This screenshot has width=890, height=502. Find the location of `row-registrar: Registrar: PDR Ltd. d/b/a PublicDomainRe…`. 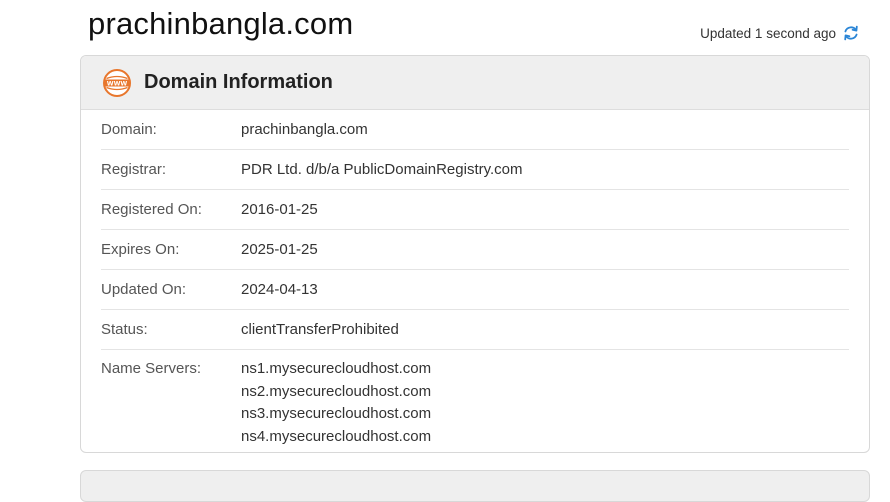

row-registrar: Registrar: PDR Ltd. d/b/a PublicDomainRe… is located at coordinates (475, 170).